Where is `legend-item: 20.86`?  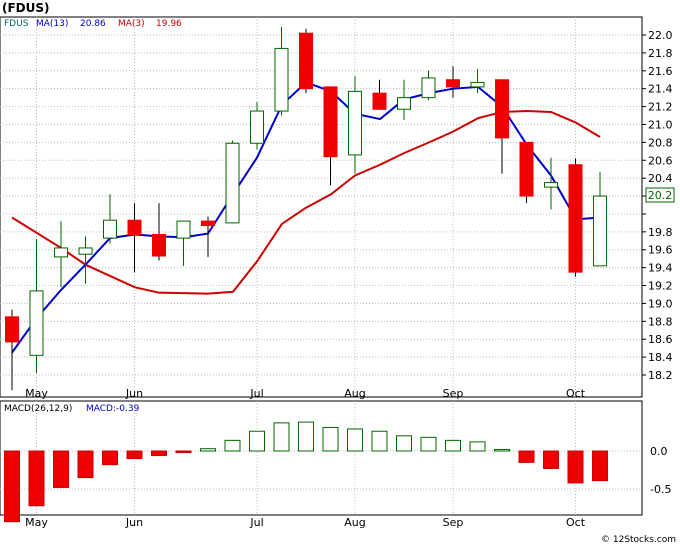
legend-item: 20.86 is located at coordinates (93, 24).